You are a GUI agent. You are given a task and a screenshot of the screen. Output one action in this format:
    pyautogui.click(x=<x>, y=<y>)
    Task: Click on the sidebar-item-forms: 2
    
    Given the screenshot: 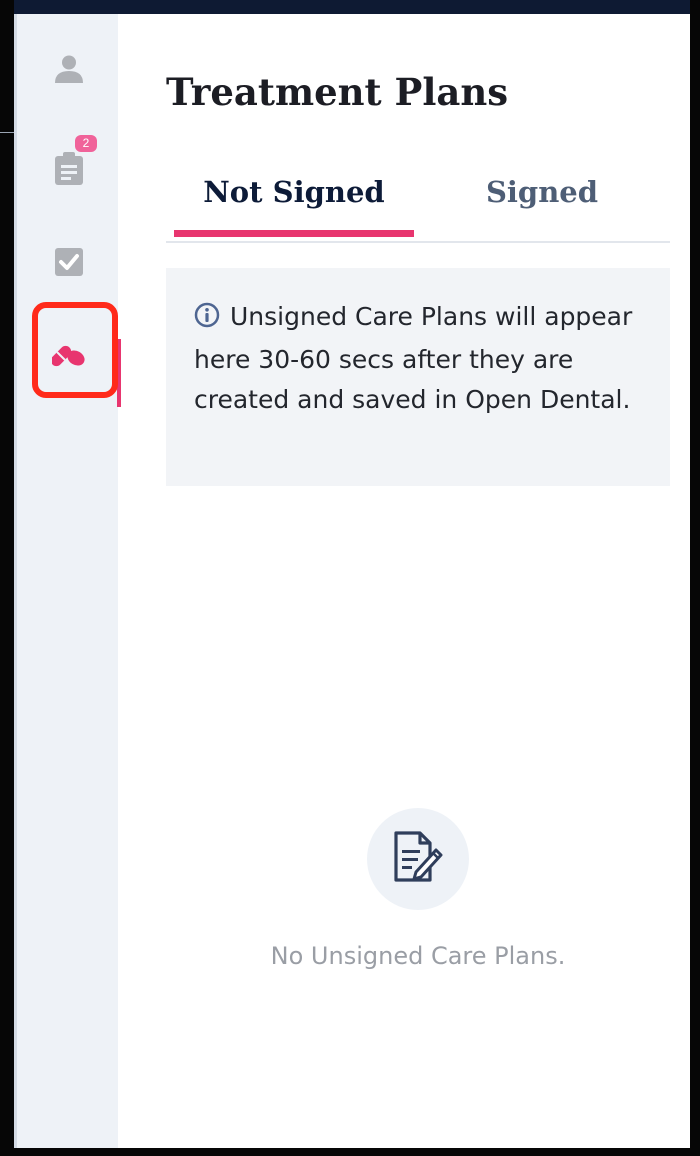 What is the action you would take?
    pyautogui.click(x=69, y=166)
    